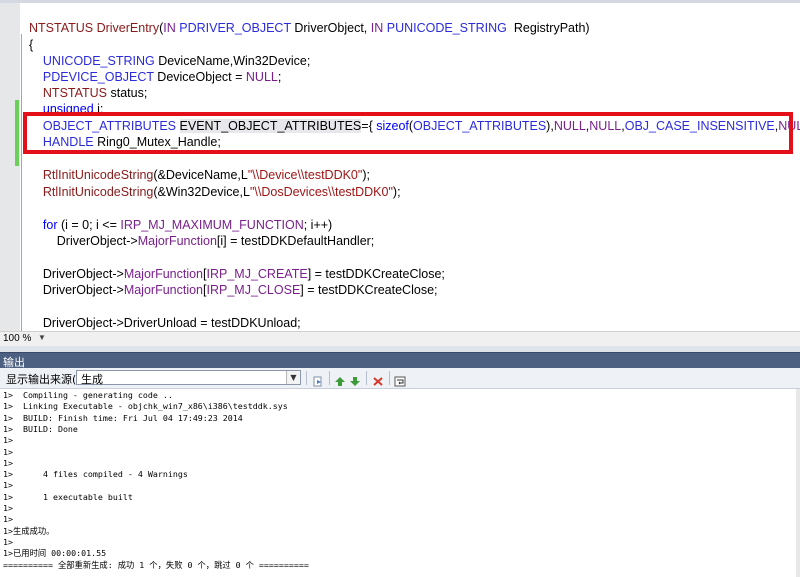 This screenshot has height=577, width=800. I want to click on output-scrollbar, so click(798, 483).